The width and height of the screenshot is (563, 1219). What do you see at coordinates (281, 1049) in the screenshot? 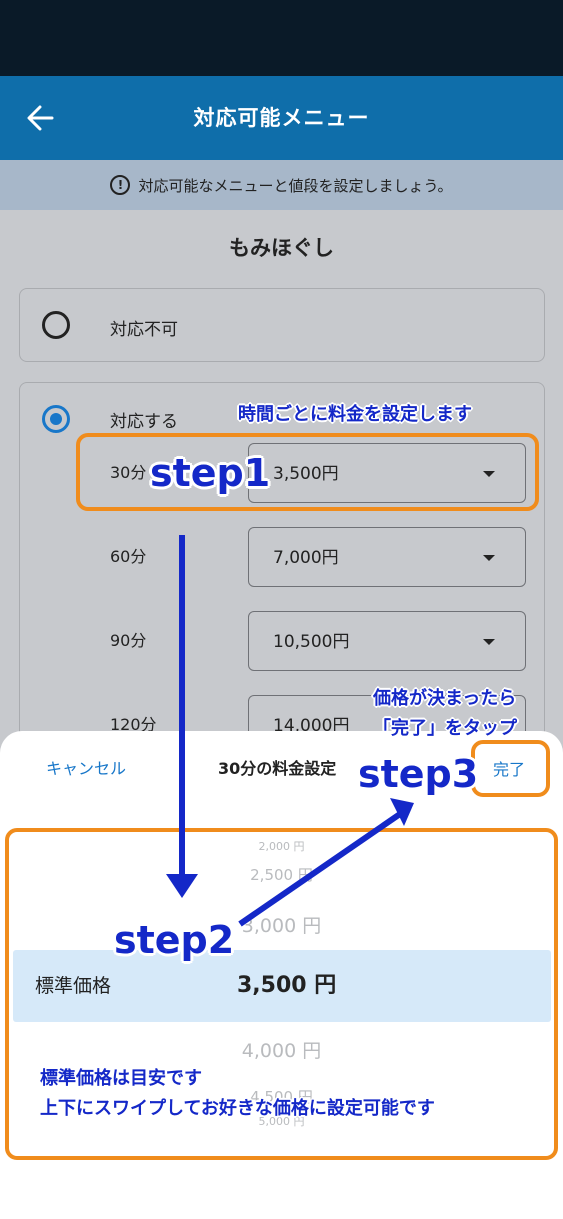
I see `wheel-option: 4,000 円` at bounding box center [281, 1049].